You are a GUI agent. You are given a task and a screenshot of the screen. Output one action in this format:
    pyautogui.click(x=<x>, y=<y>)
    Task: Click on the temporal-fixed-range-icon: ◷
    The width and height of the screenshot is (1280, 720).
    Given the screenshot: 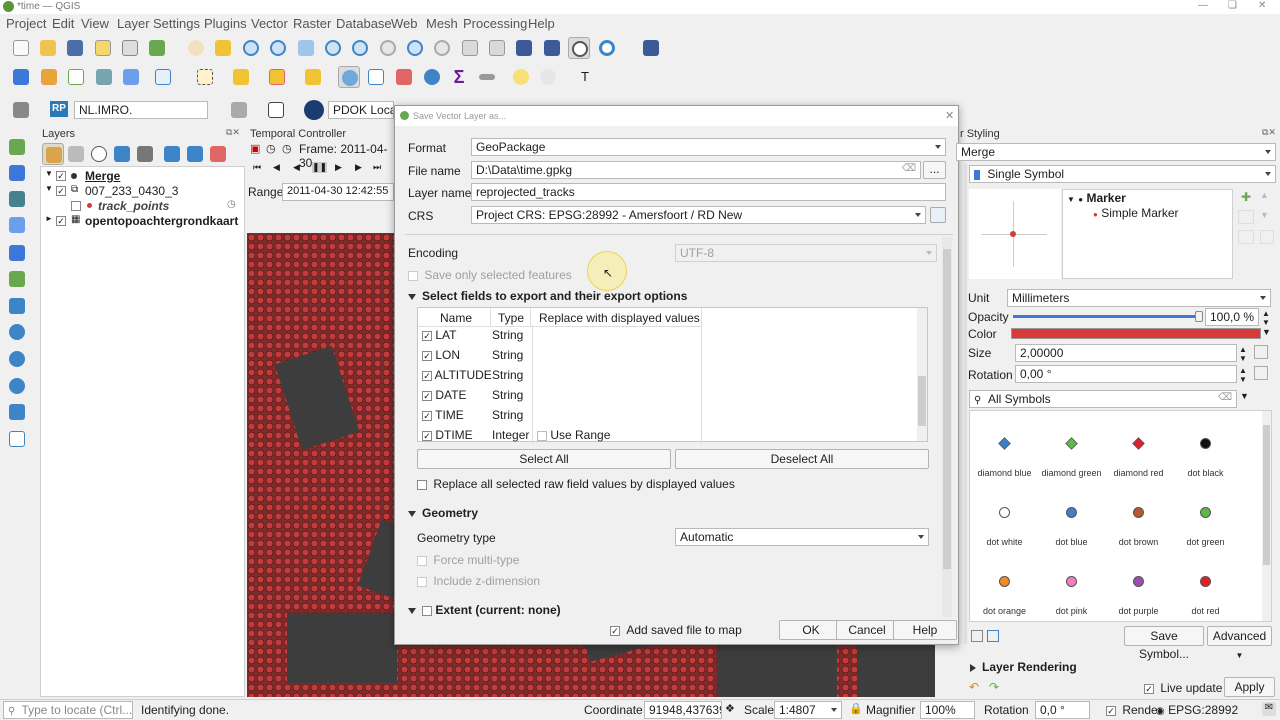 What is the action you would take?
    pyautogui.click(x=271, y=148)
    